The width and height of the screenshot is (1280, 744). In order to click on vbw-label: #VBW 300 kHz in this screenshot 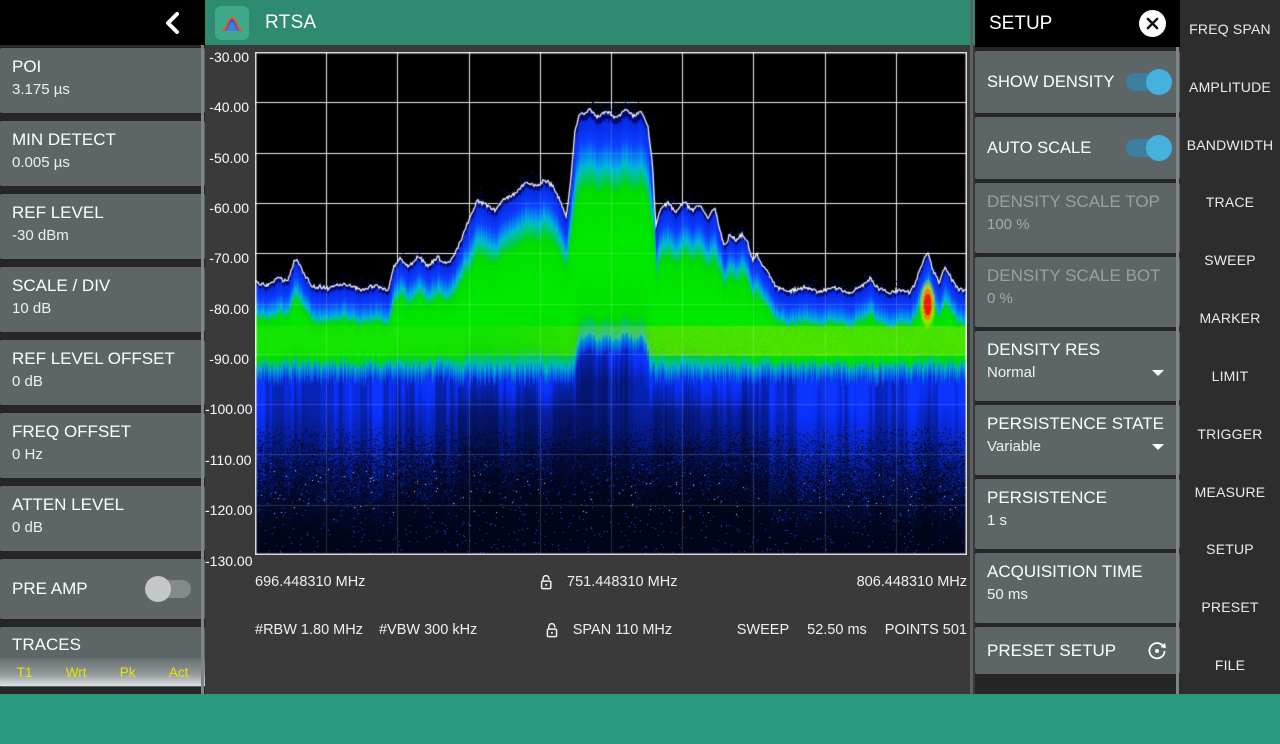, I will do `click(428, 630)`.